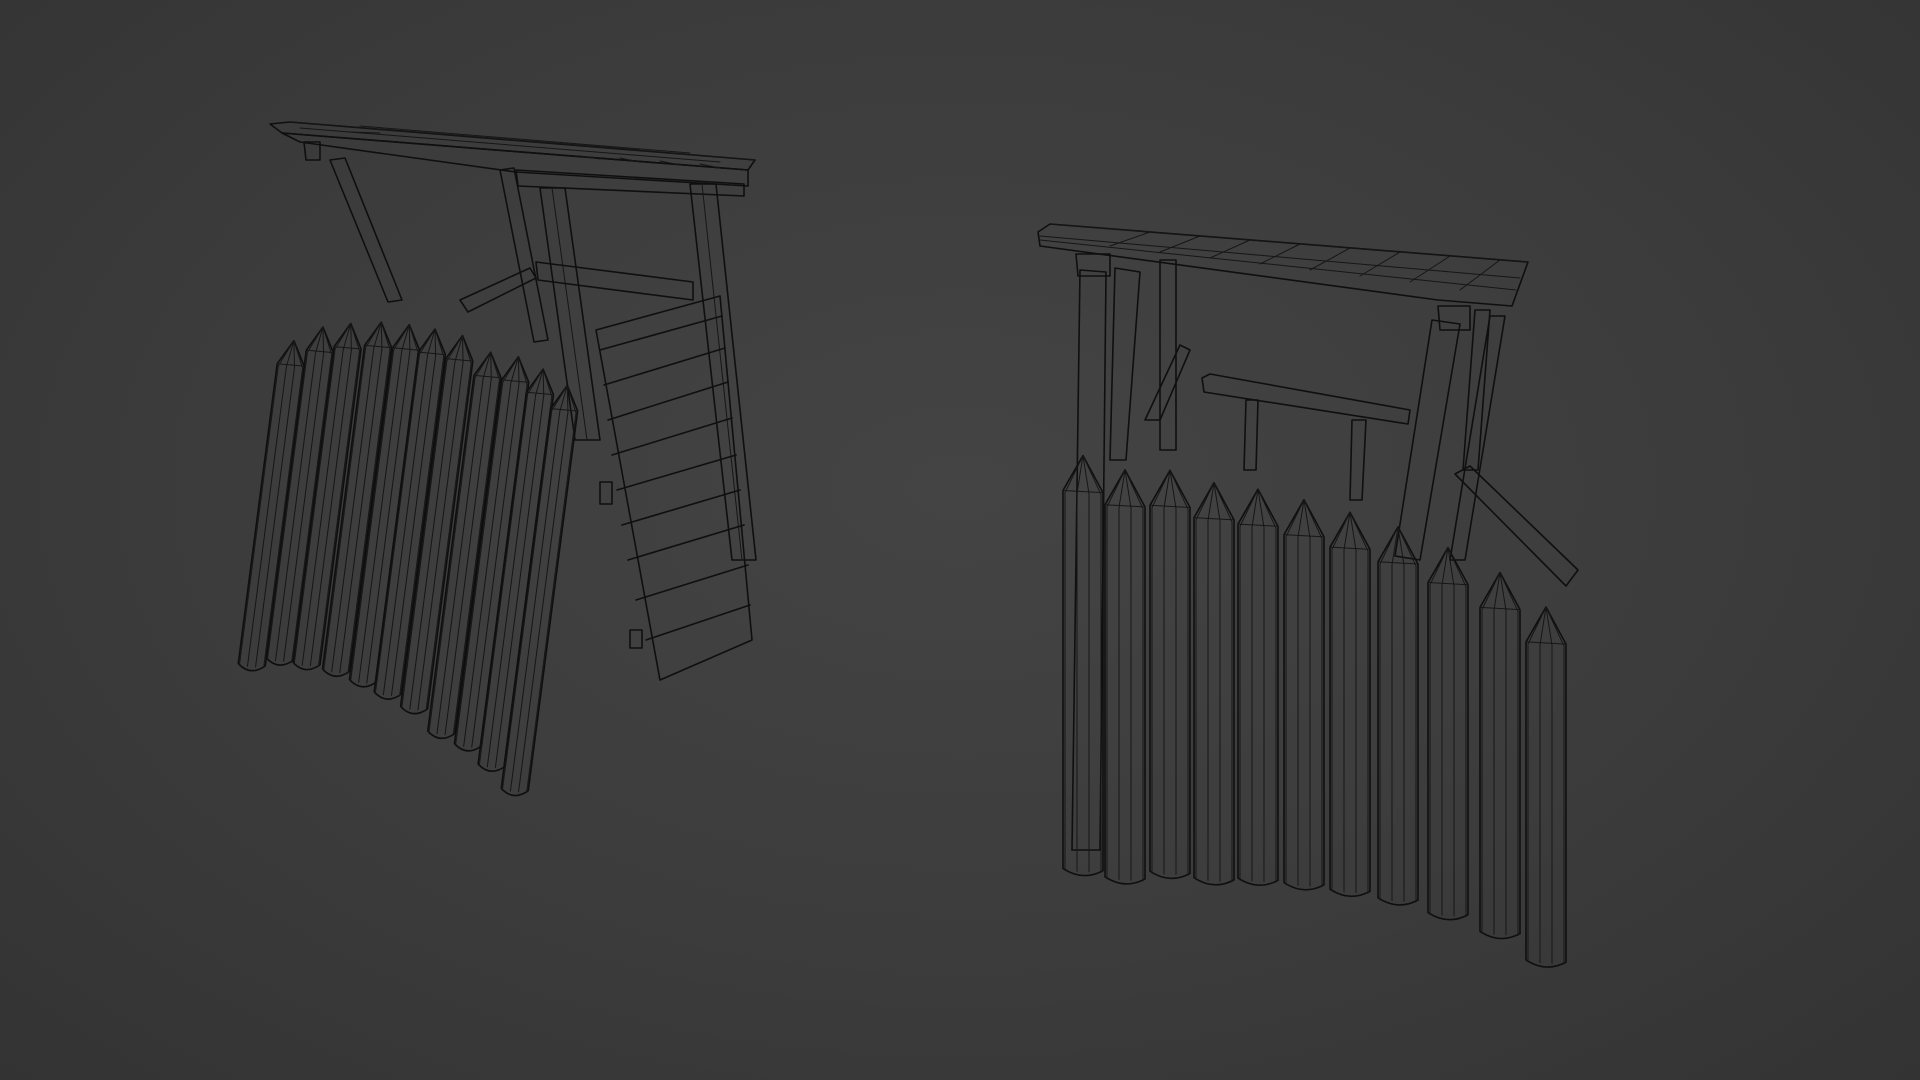 This screenshot has width=1920, height=1080. I want to click on right-palisade-stakes, so click(1314, 711).